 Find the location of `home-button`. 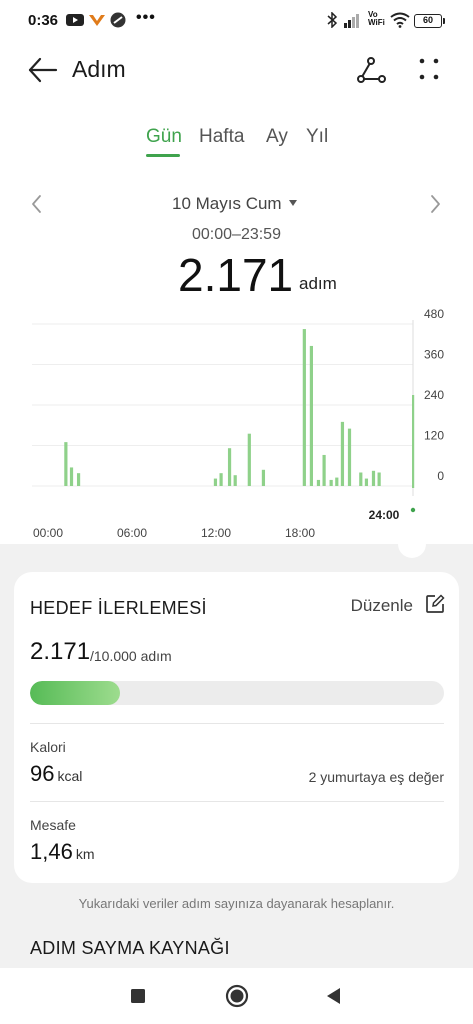

home-button is located at coordinates (237, 996).